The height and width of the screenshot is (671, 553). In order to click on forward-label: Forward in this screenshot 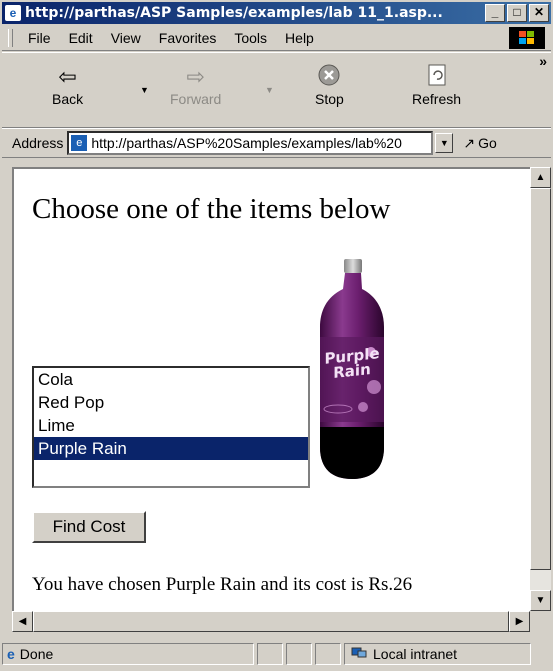, I will do `click(196, 99)`.